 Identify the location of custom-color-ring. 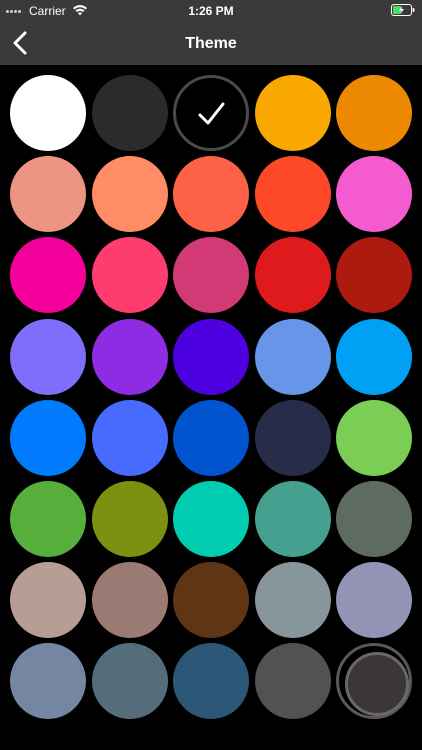
(377, 684).